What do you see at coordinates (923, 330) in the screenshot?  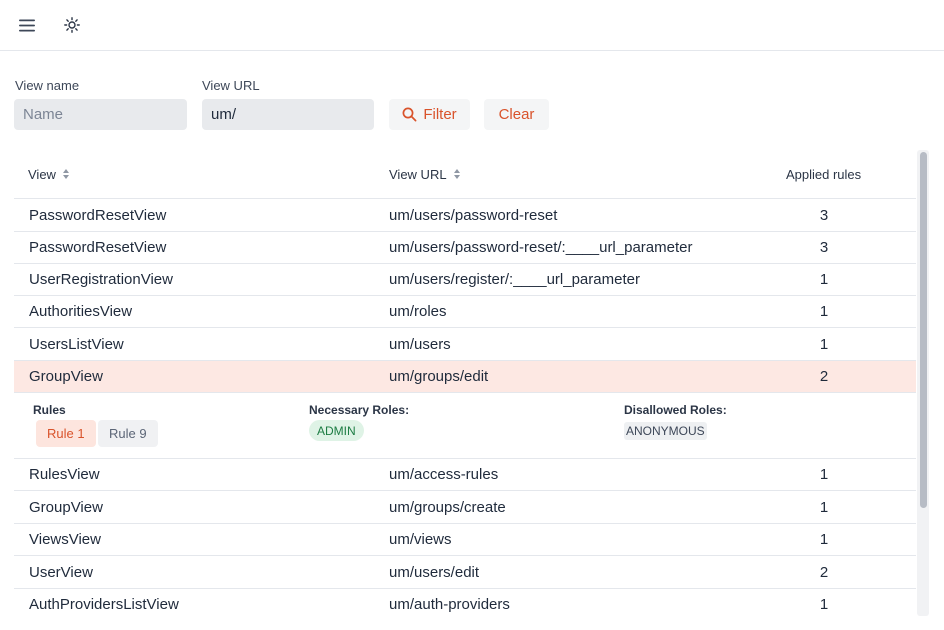 I see `scrollbar-thumb` at bounding box center [923, 330].